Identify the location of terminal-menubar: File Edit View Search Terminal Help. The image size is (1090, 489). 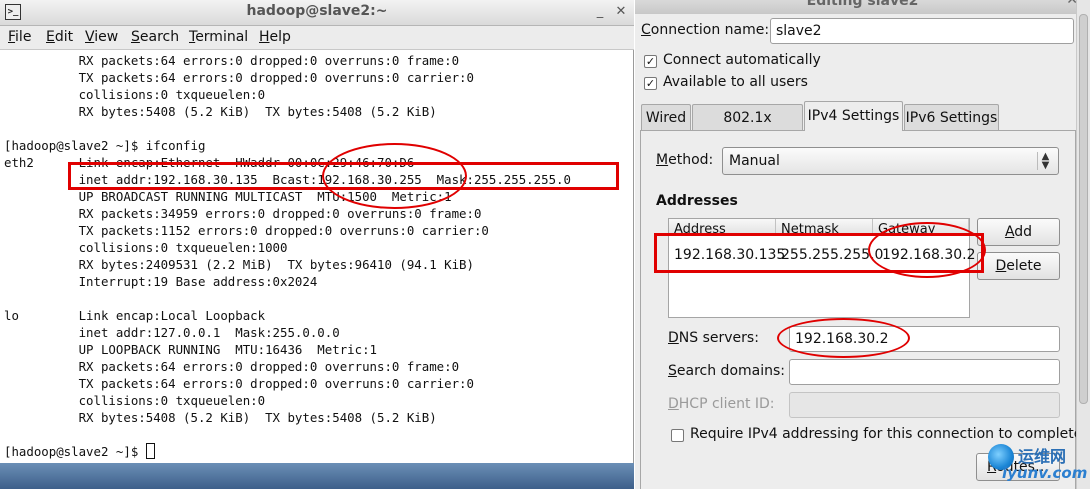
(317, 38).